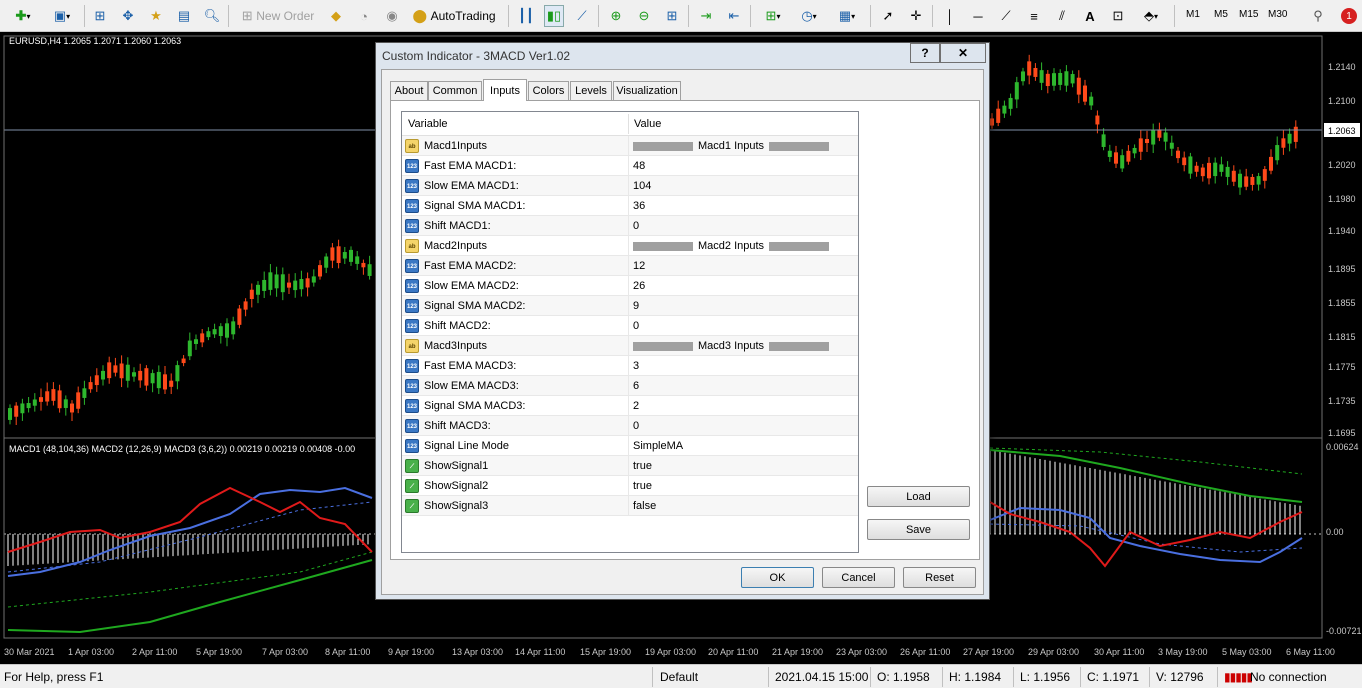 The height and width of the screenshot is (688, 1362). Describe the element at coordinates (639, 266) in the screenshot. I see `input-value: 12` at that location.